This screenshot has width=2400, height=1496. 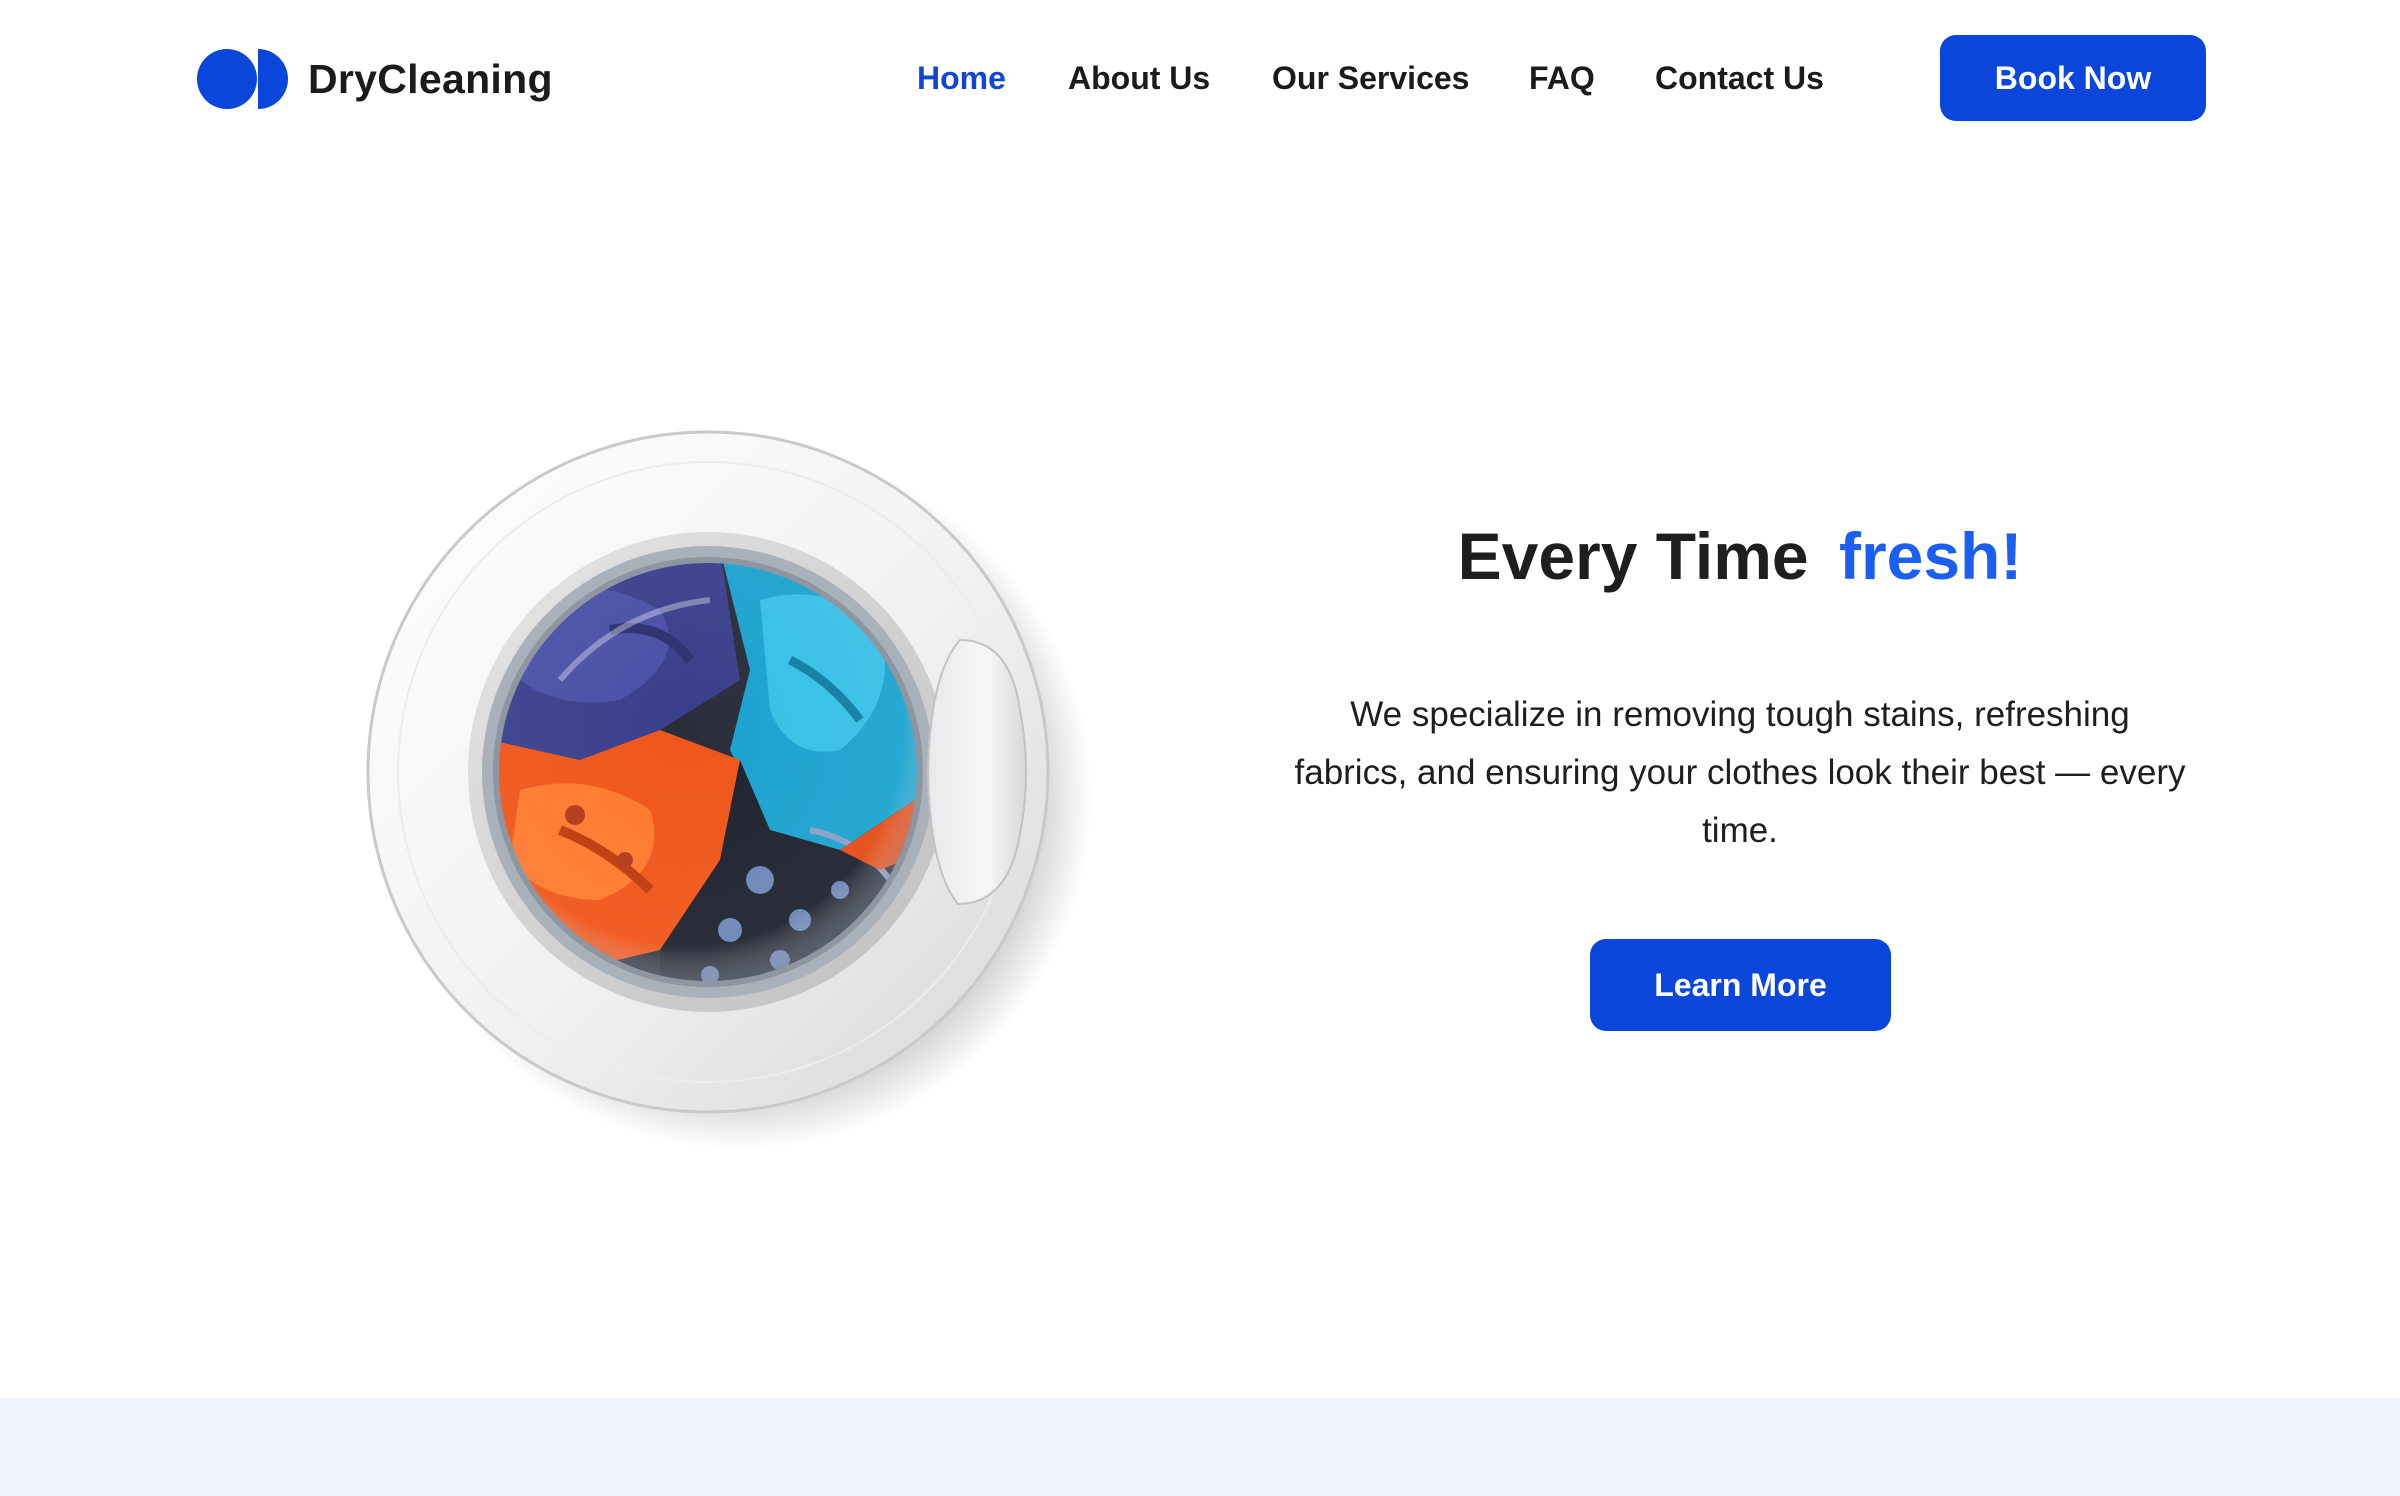 What do you see at coordinates (1200, 1447) in the screenshot?
I see `next-section-band` at bounding box center [1200, 1447].